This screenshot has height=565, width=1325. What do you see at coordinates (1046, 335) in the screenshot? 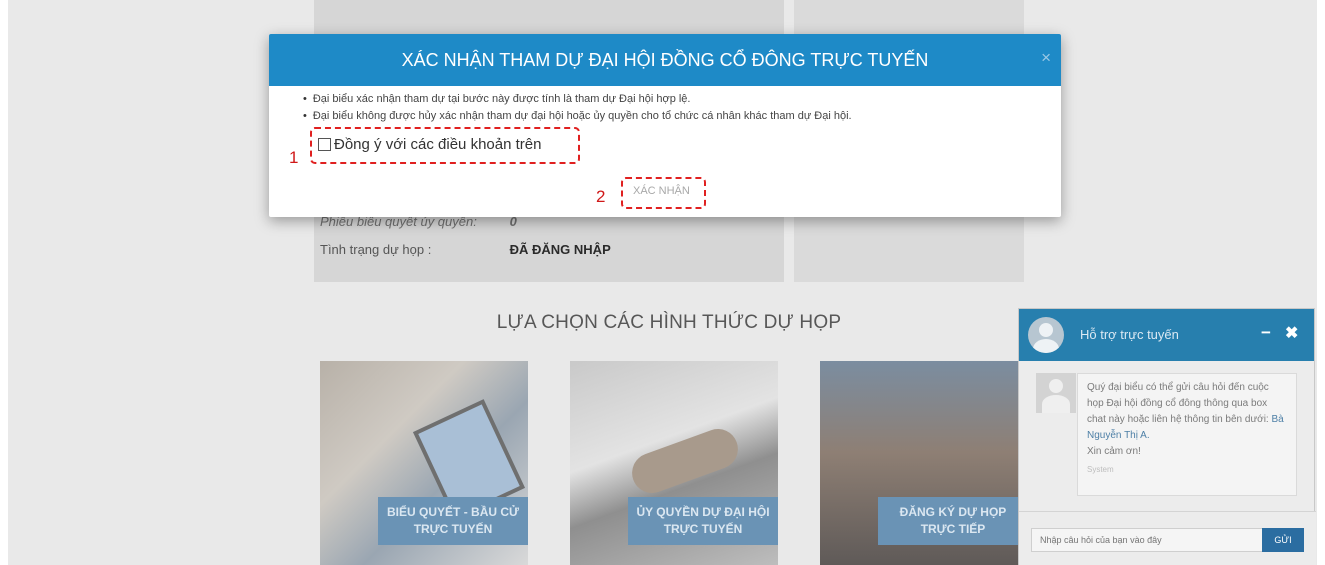
I see `support-avatar` at bounding box center [1046, 335].